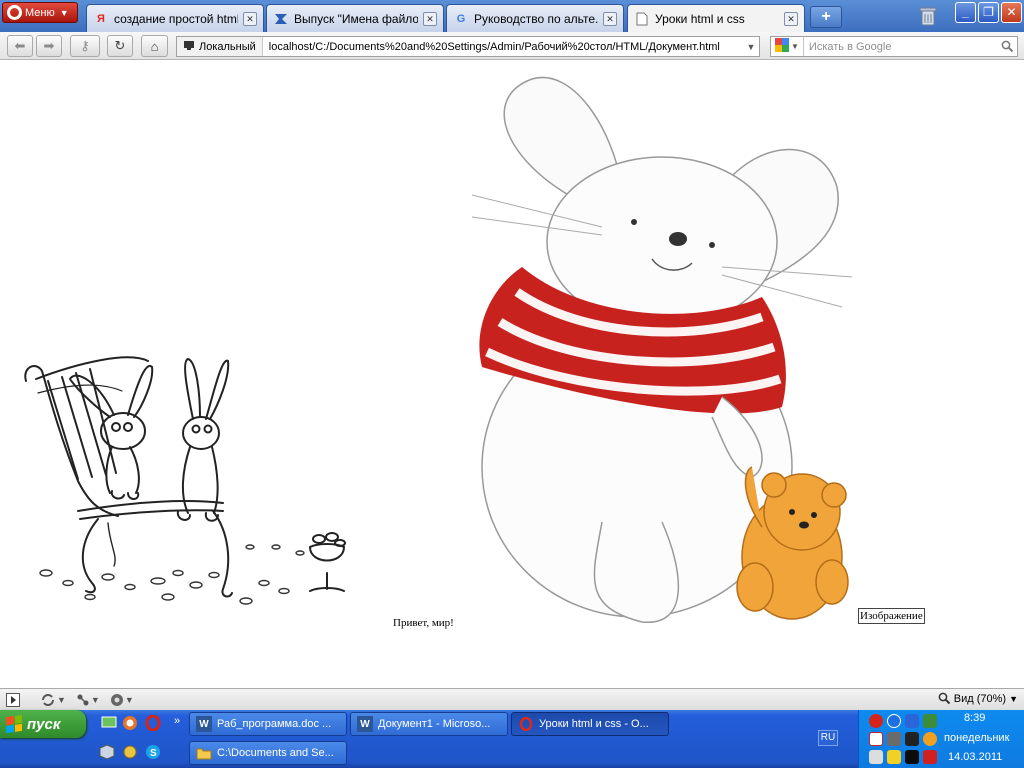 Image resolution: width=1024 pixels, height=768 pixels. What do you see at coordinates (642, 19) in the screenshot?
I see `page-icon` at bounding box center [642, 19].